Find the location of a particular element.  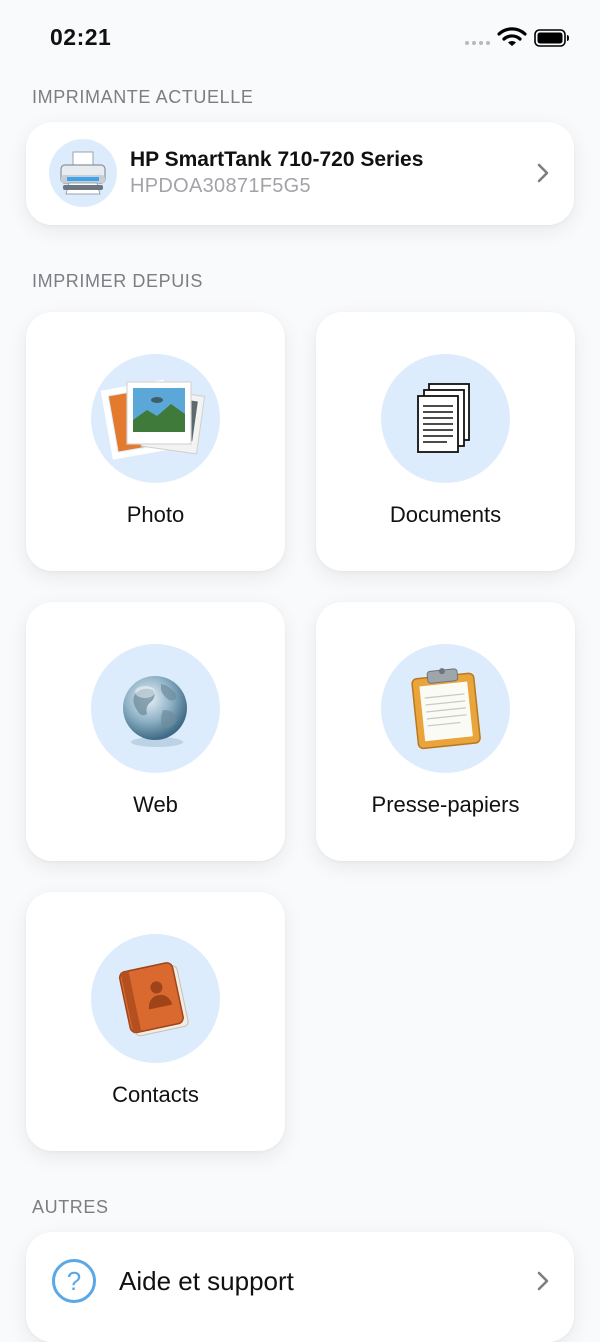

tile-web: Web is located at coordinates (155, 731).